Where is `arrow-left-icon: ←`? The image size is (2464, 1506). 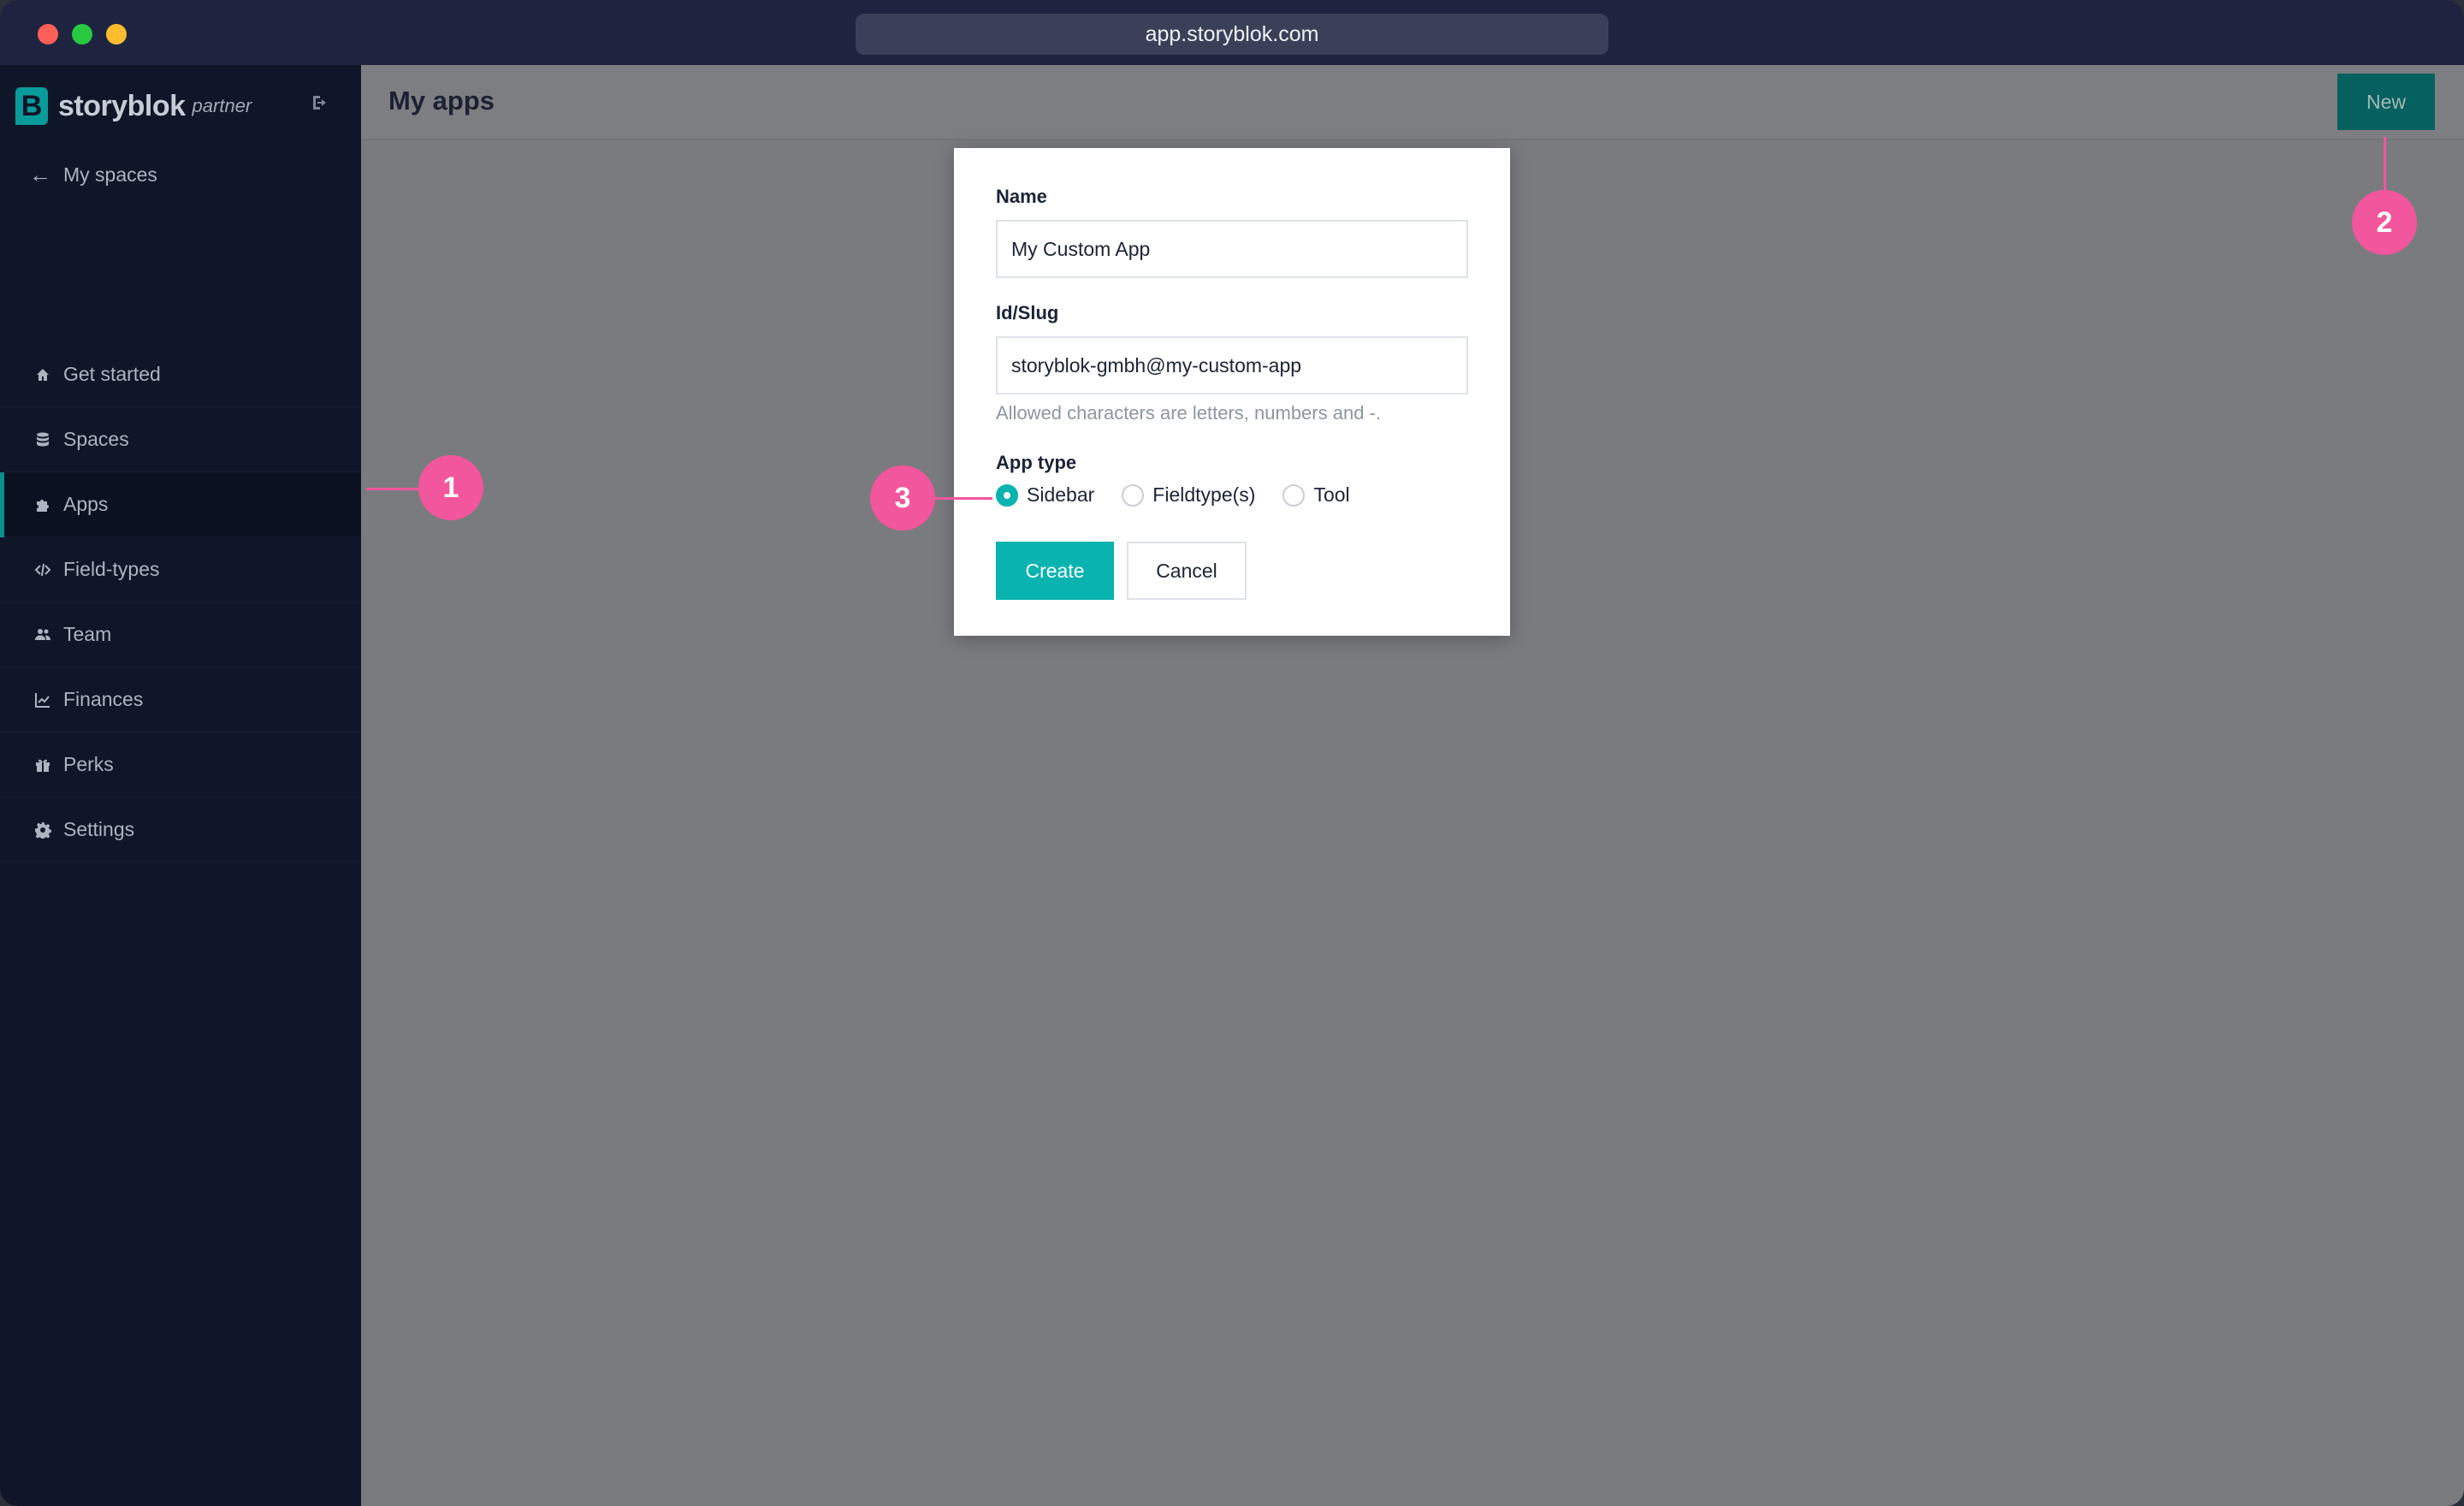 arrow-left-icon: ← is located at coordinates (40, 174).